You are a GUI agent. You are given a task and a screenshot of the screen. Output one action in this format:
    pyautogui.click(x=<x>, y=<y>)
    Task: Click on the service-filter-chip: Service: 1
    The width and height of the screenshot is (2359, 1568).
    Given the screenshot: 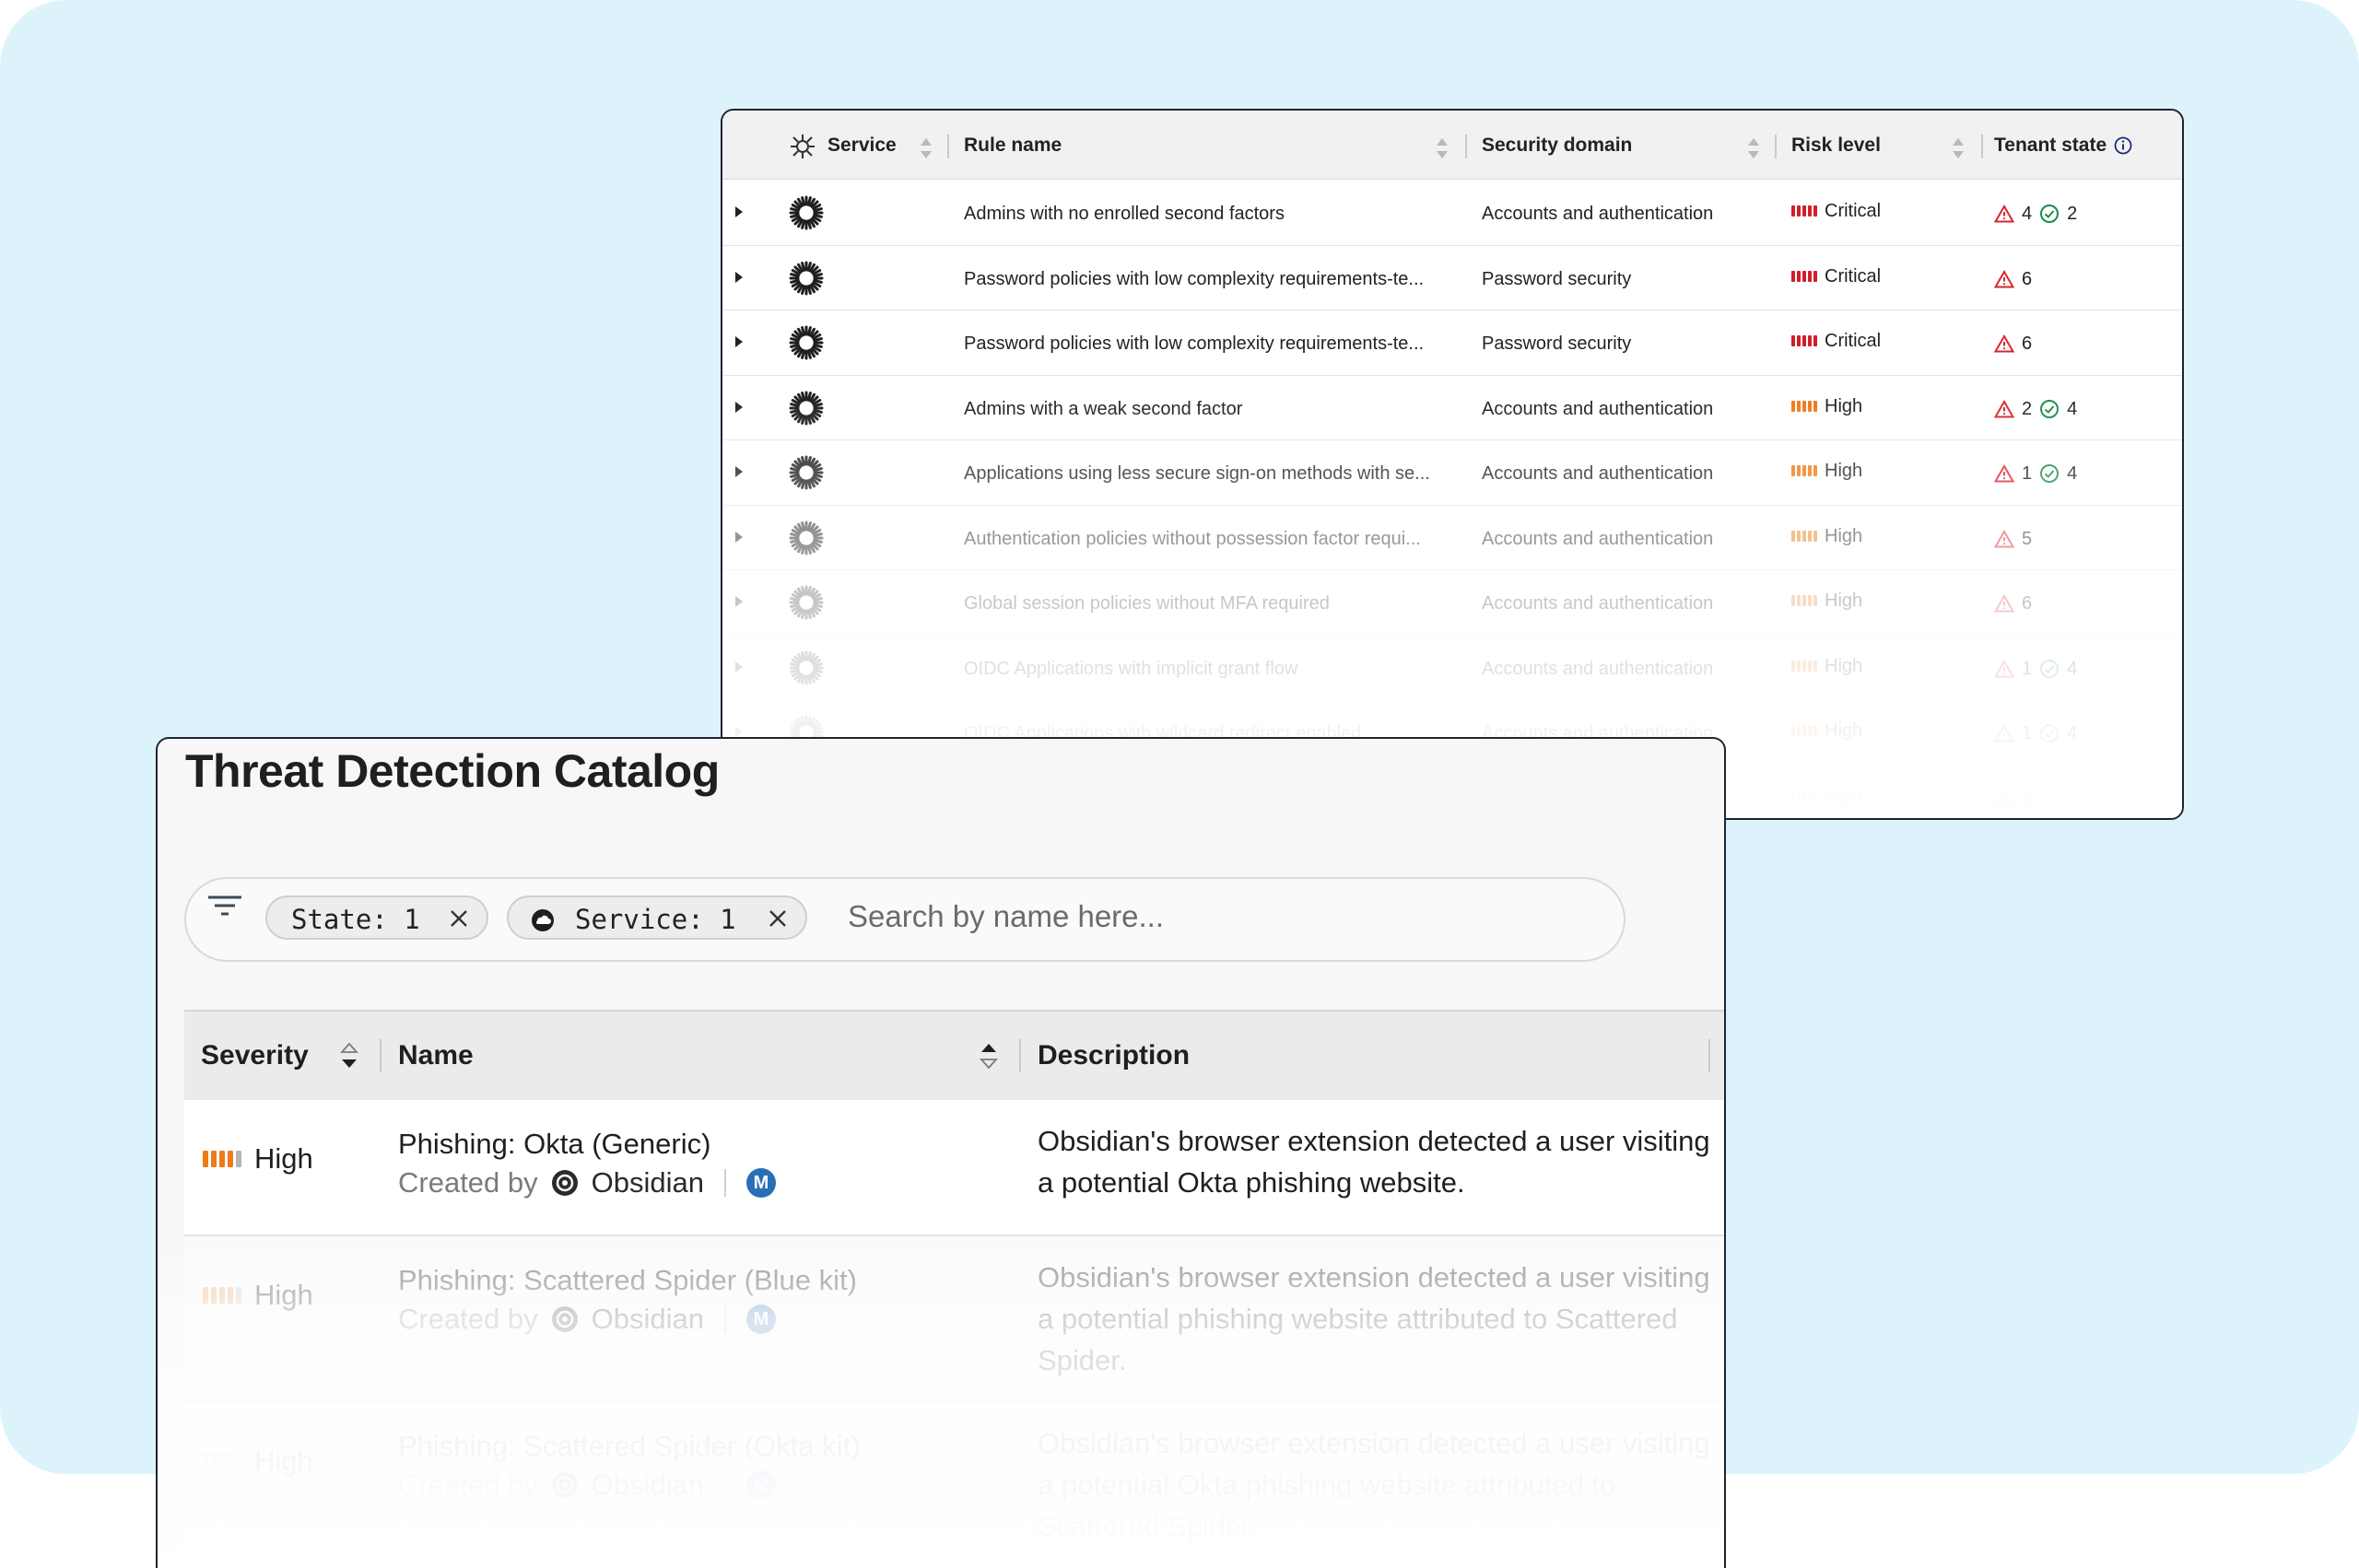 What is the action you would take?
    pyautogui.click(x=657, y=918)
    